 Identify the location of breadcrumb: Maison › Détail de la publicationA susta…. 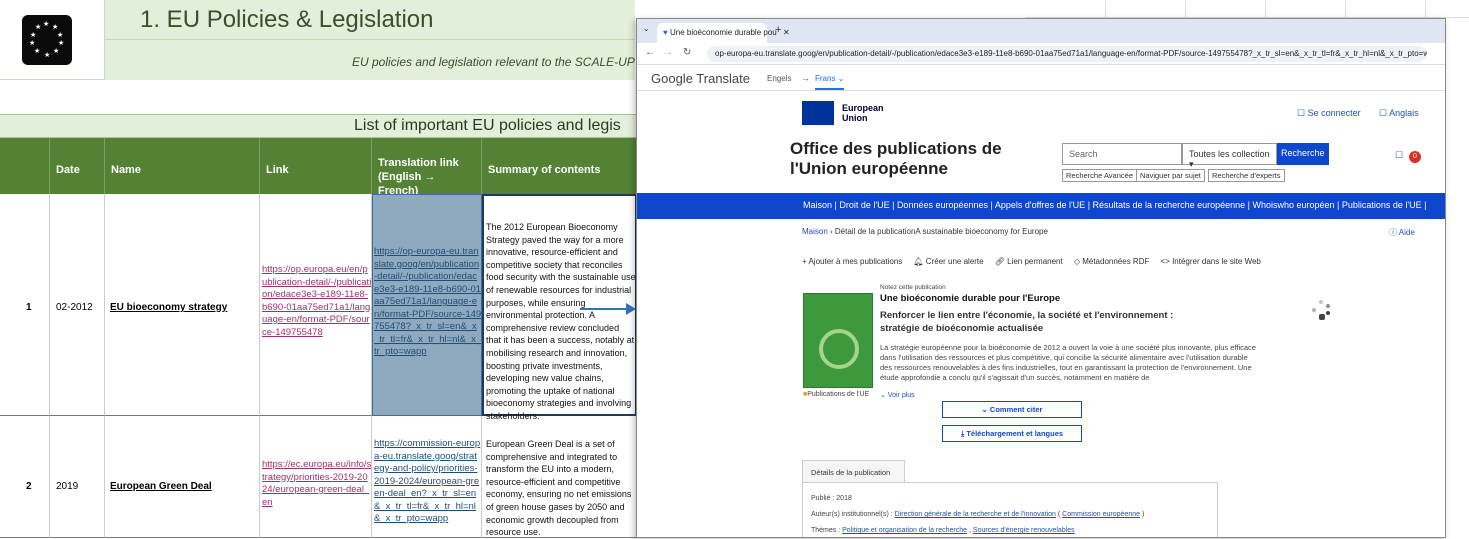
(925, 231).